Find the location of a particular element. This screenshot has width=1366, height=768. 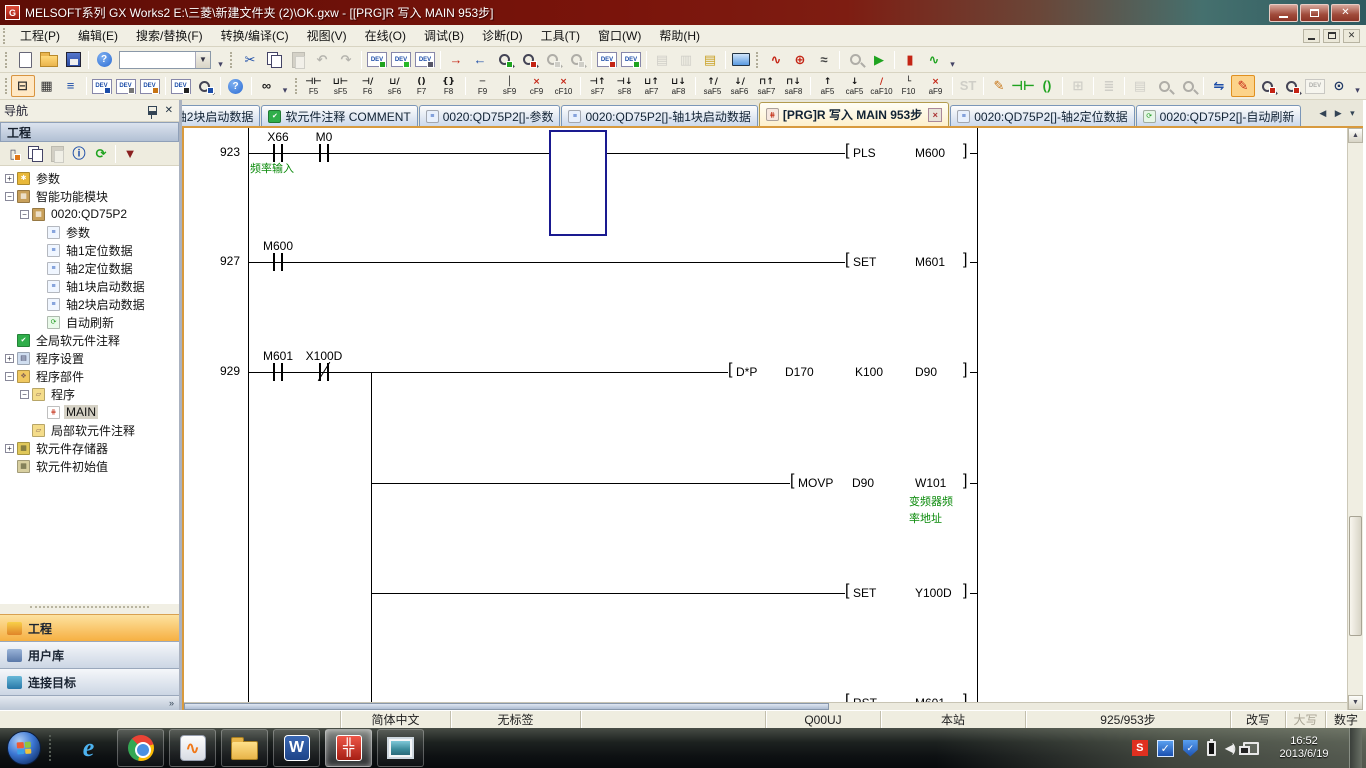

application-instruction-button: {} F8 is located at coordinates (448, 86).